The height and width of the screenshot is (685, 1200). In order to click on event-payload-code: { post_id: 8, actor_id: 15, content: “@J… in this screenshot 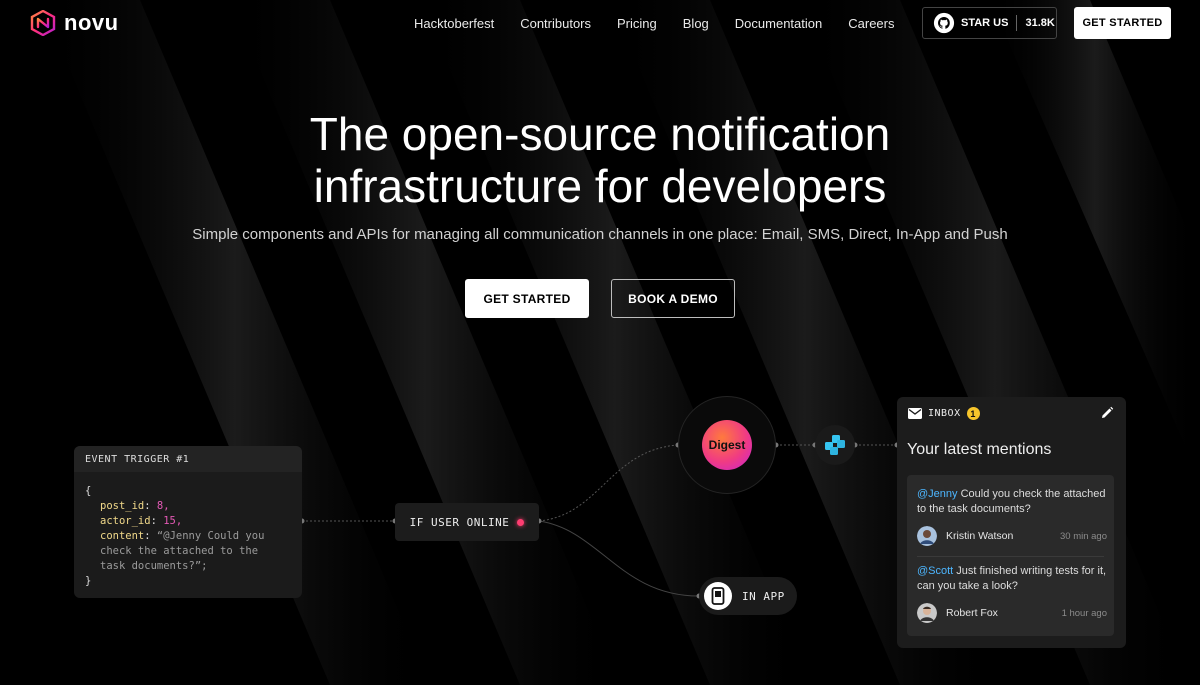, I will do `click(188, 530)`.